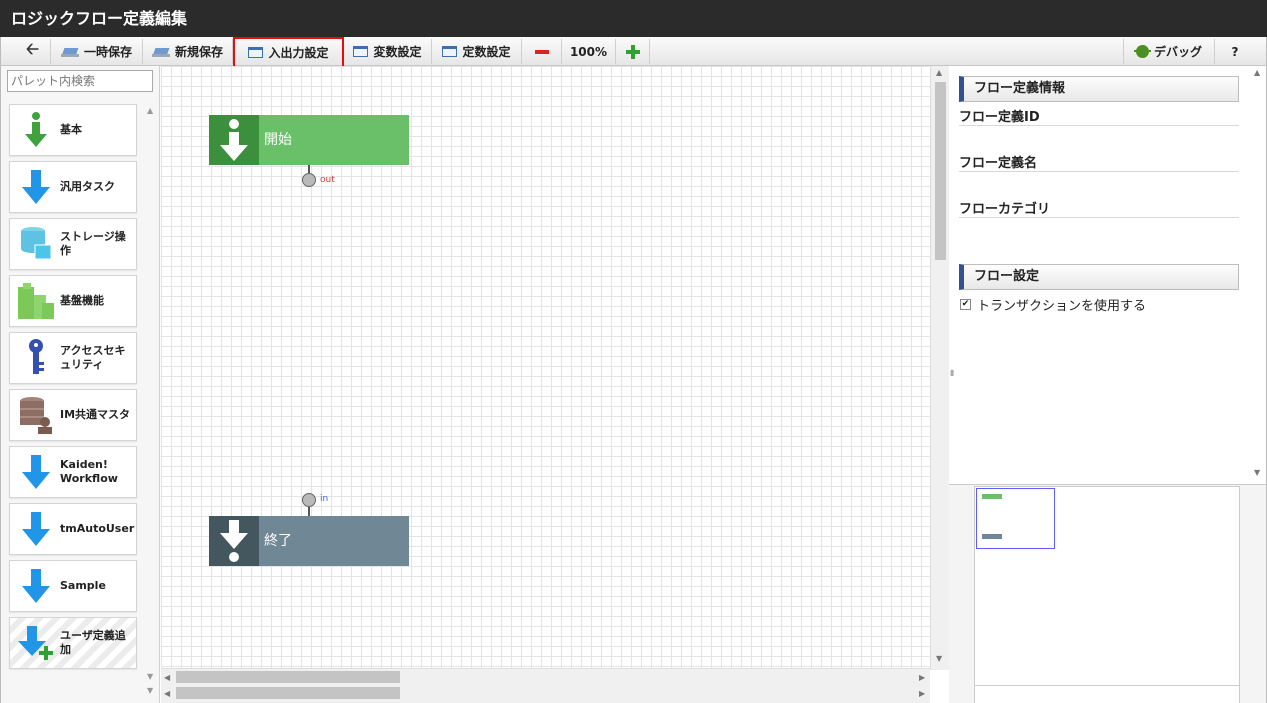 The width and height of the screenshot is (1267, 703). I want to click on palette-item-user-definition-add: ユーザ定義追加, so click(73, 643).